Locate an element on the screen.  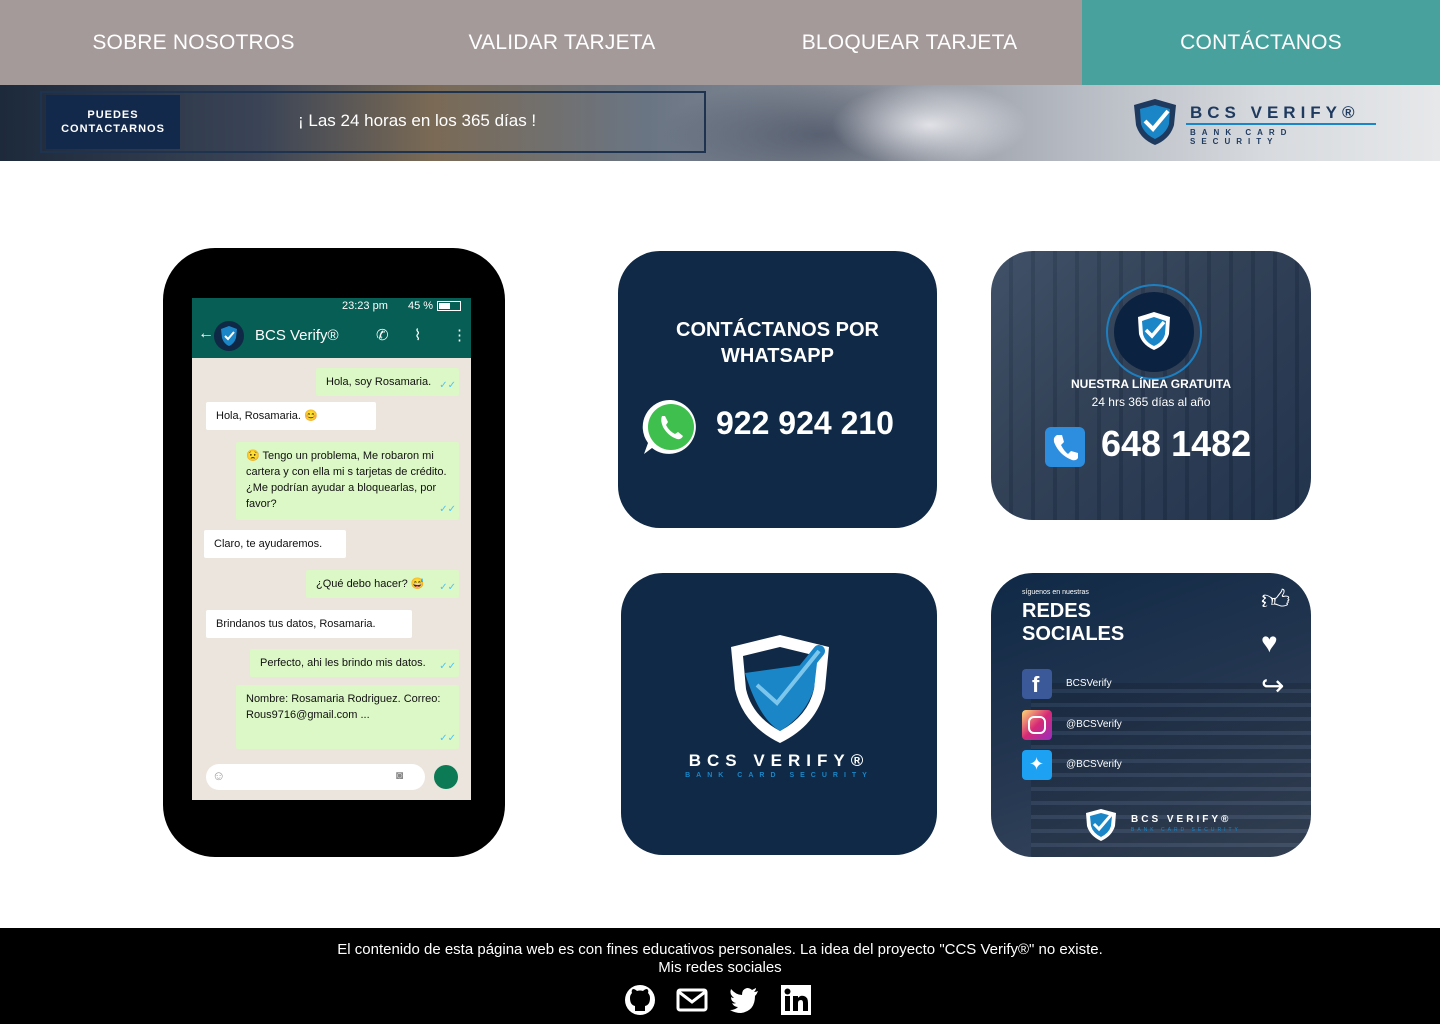
brand-logo-name: BCS VERIFY® is located at coordinates (779, 760).